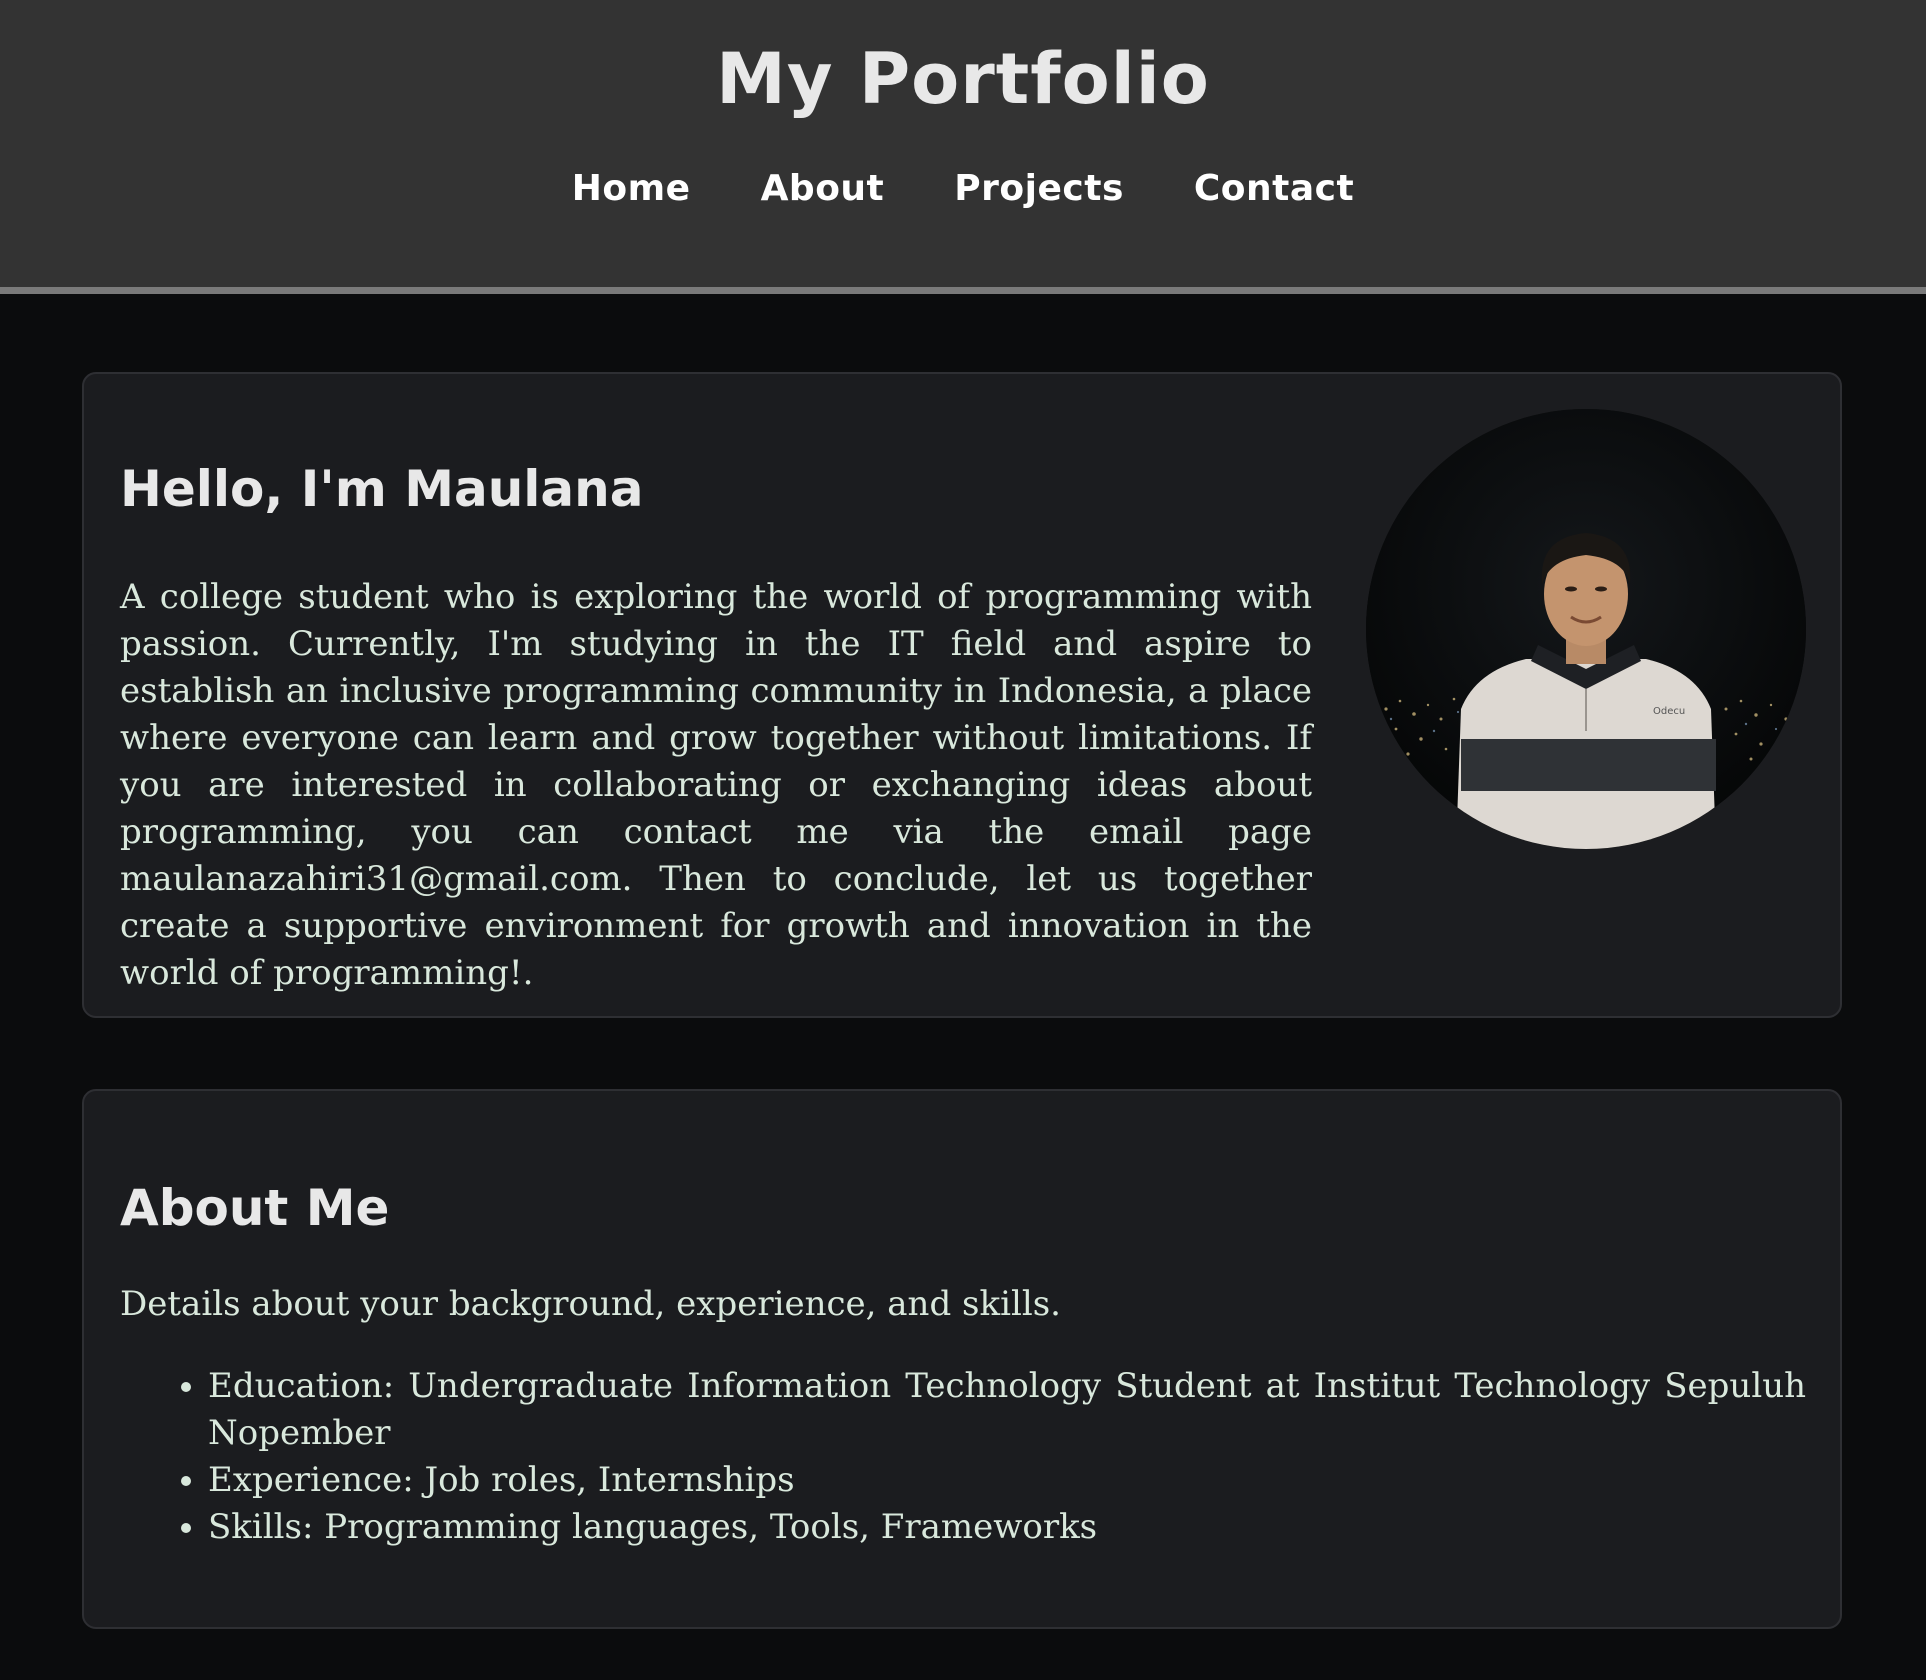 This screenshot has width=1926, height=1680. I want to click on main-nav: Home About Projects Contact, so click(963, 188).